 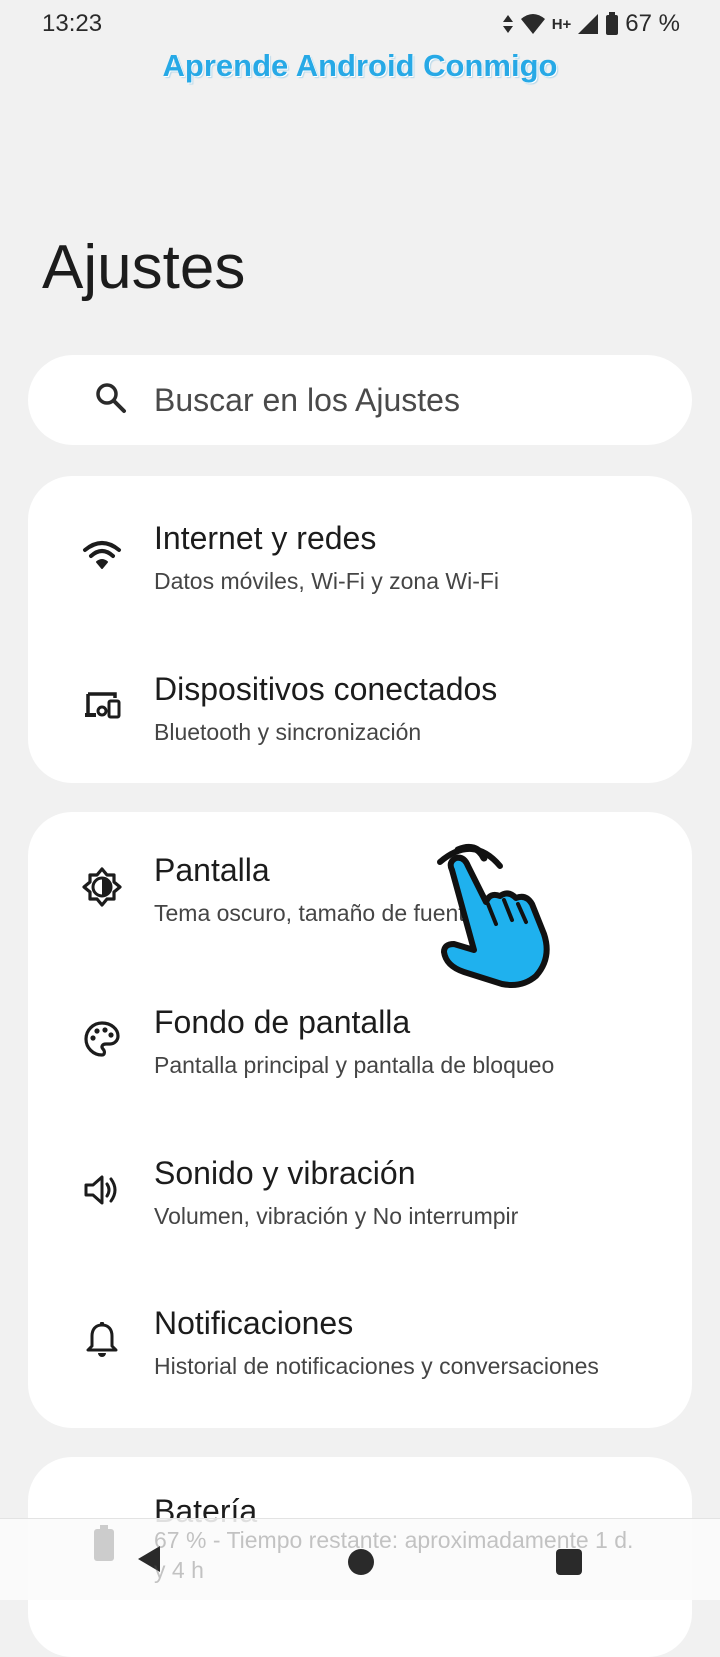 What do you see at coordinates (354, 1065) in the screenshot?
I see `item-subtitle: Pantalla principal y pantalla de bloqueo` at bounding box center [354, 1065].